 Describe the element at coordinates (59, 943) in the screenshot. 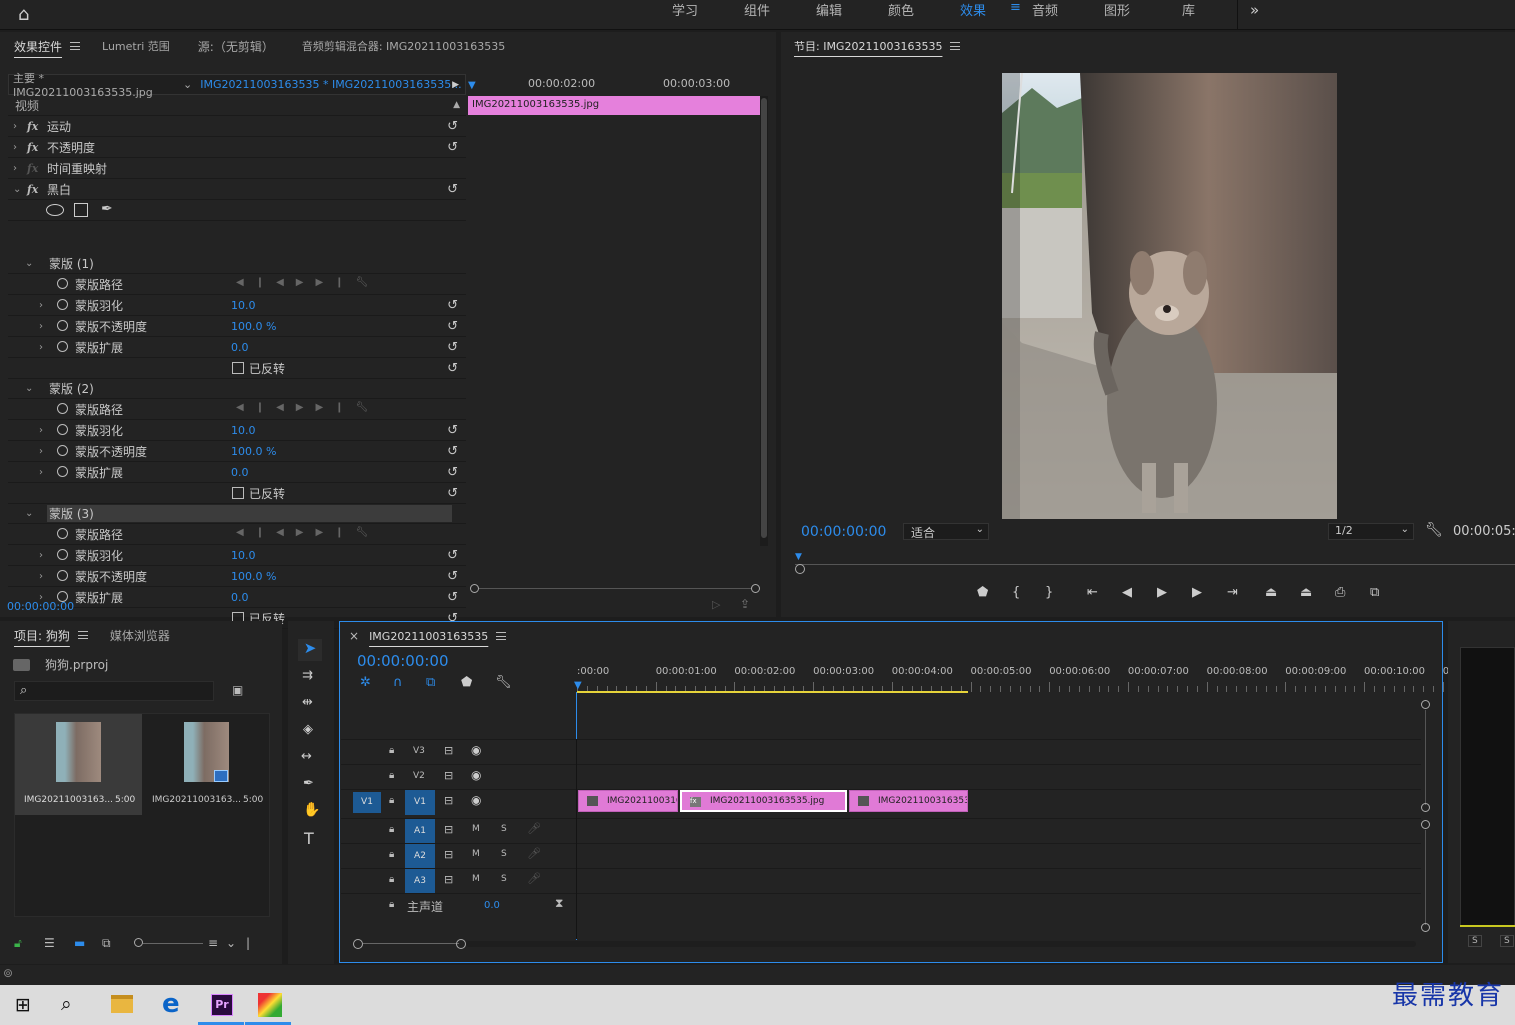

I see `list-view-icon: ☰` at that location.